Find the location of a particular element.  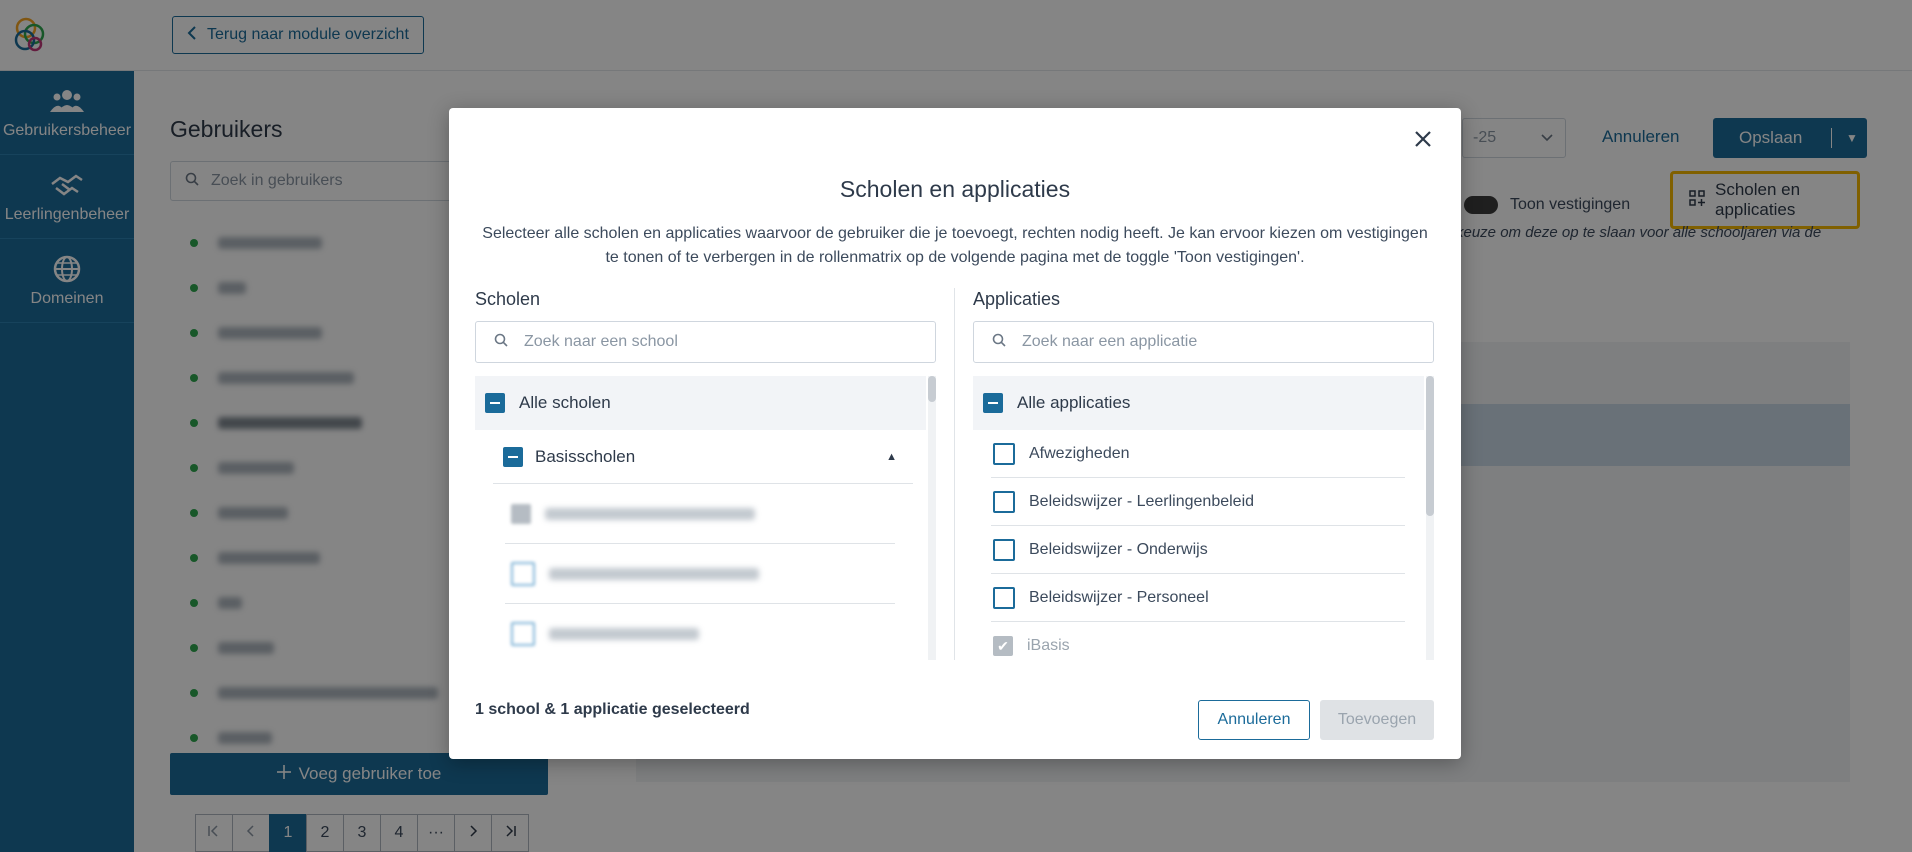

application-label: Beleidswijzer - Leerlingenbeleid is located at coordinates (1142, 501).